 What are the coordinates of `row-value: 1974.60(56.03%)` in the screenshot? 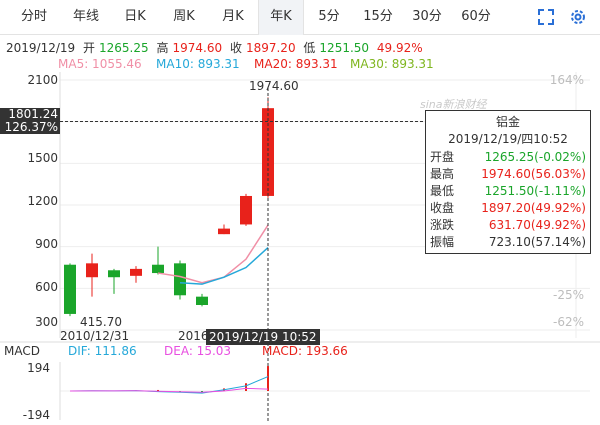 It's located at (533, 174).